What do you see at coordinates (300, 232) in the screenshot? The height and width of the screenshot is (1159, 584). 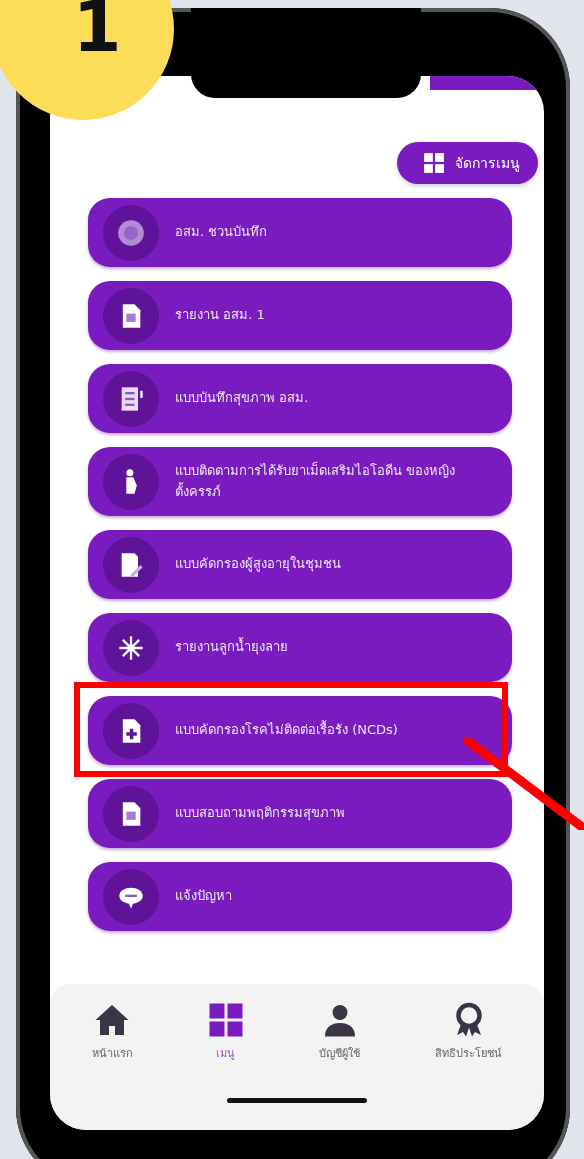 I see `menu-item: อสม. ชวนบันทึก` at bounding box center [300, 232].